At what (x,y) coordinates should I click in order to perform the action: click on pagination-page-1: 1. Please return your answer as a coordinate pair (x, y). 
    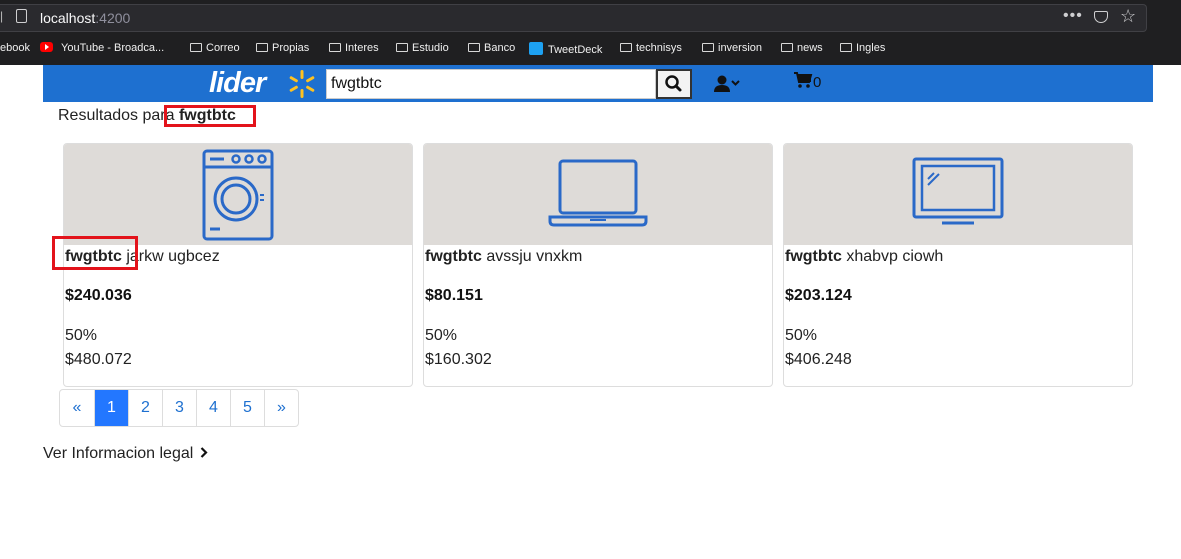
    Looking at the image, I should click on (111, 408).